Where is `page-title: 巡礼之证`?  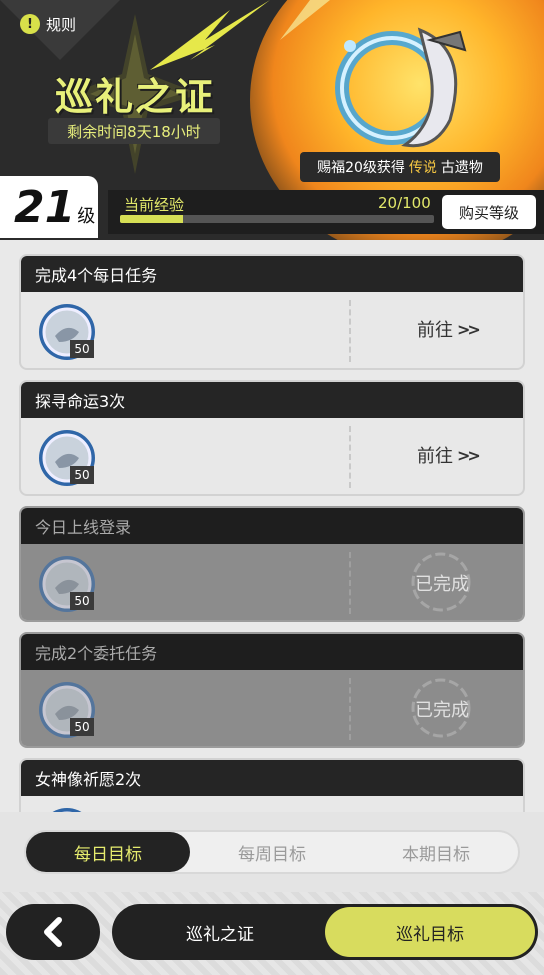
page-title: 巡礼之证 is located at coordinates (134, 97).